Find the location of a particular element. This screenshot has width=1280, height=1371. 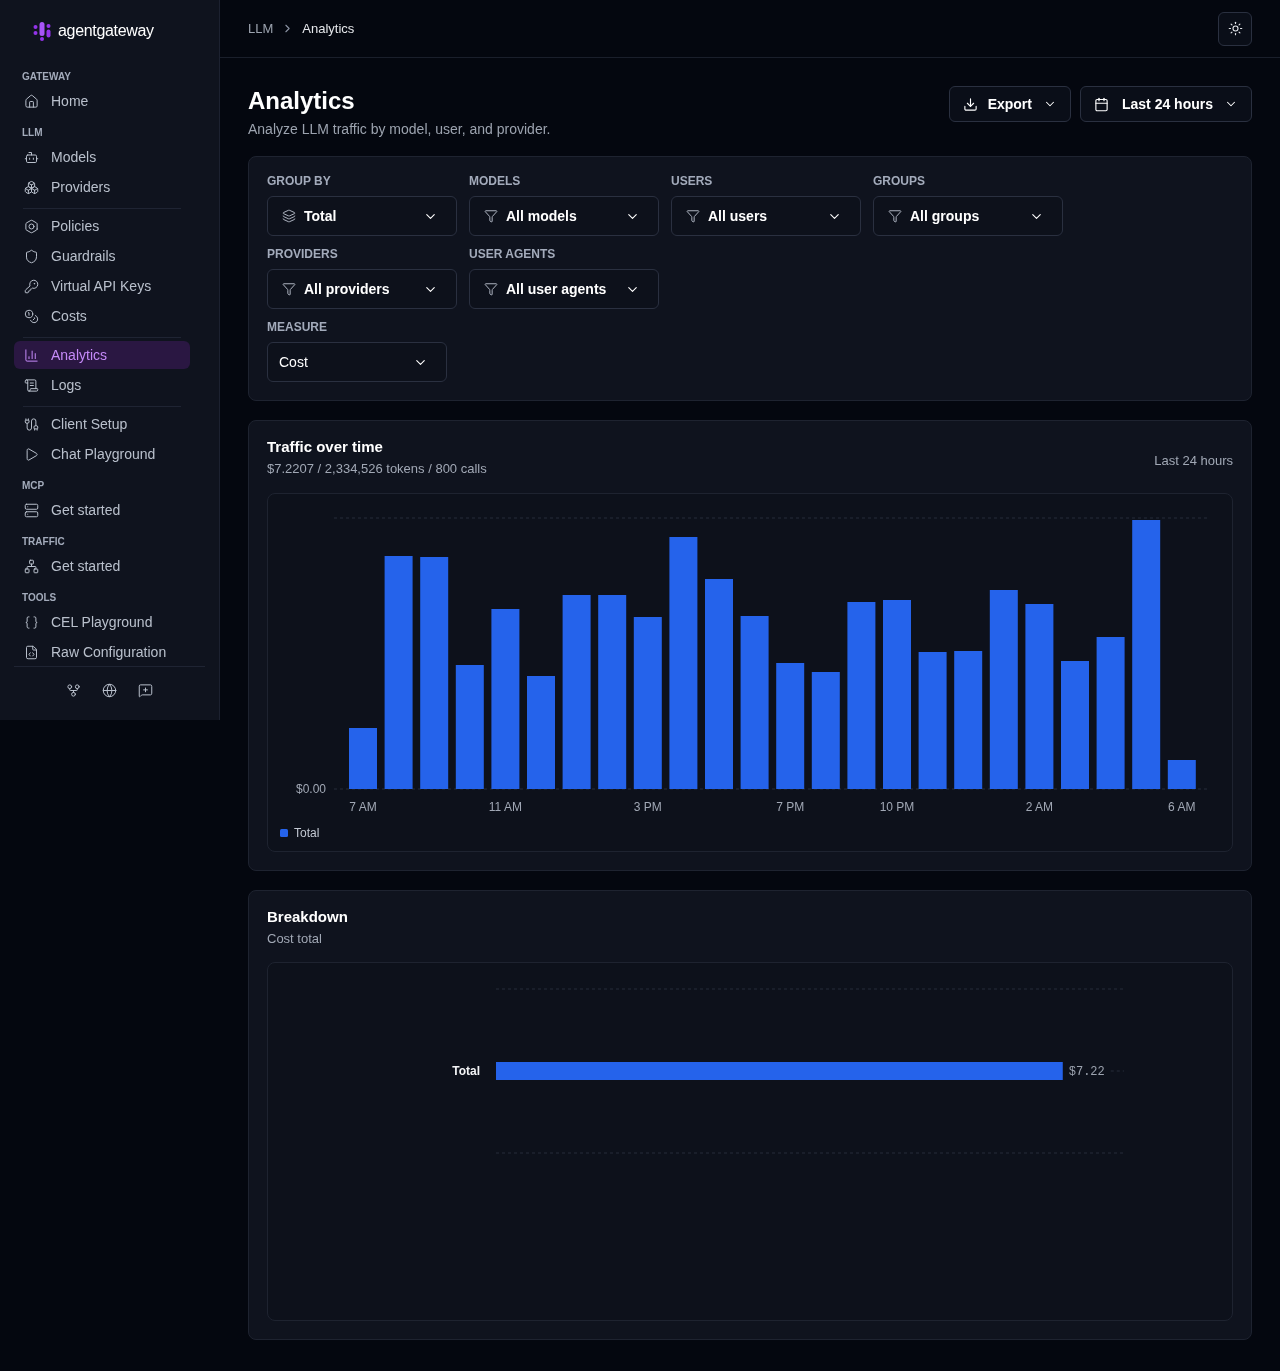

hexagon-nut-icon is located at coordinates (31, 226).